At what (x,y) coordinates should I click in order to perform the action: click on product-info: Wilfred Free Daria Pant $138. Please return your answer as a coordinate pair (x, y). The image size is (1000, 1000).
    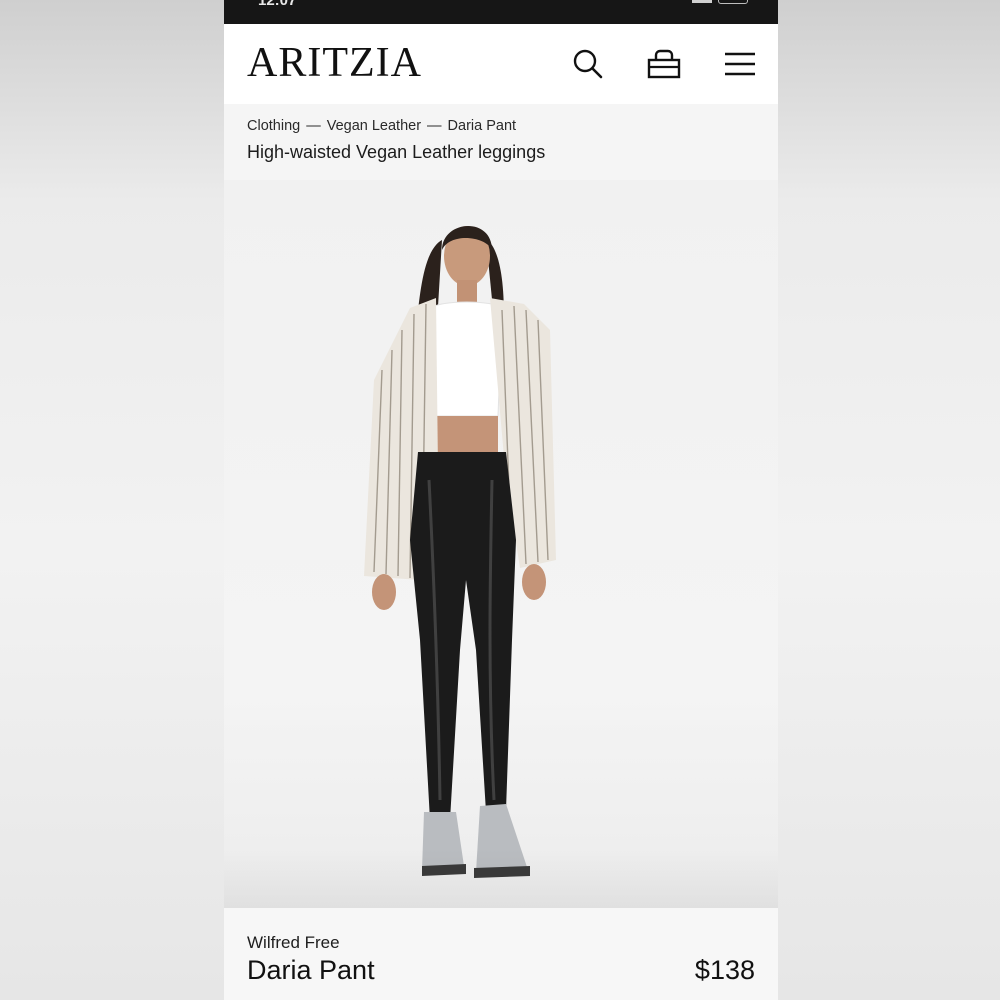
    Looking at the image, I should click on (501, 954).